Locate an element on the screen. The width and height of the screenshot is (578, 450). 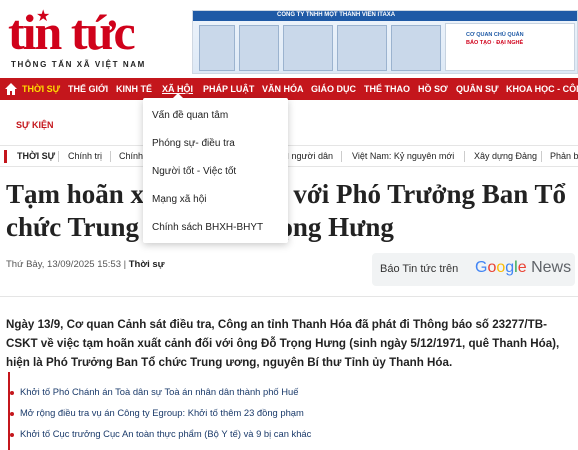
nav-item-the-thao: THỂ THAO is located at coordinates (387, 89).